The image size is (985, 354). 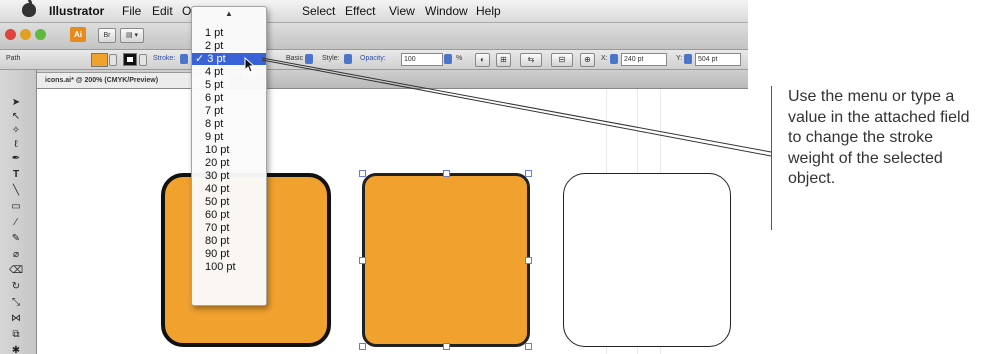 What do you see at coordinates (771, 158) in the screenshot?
I see `callout-bar` at bounding box center [771, 158].